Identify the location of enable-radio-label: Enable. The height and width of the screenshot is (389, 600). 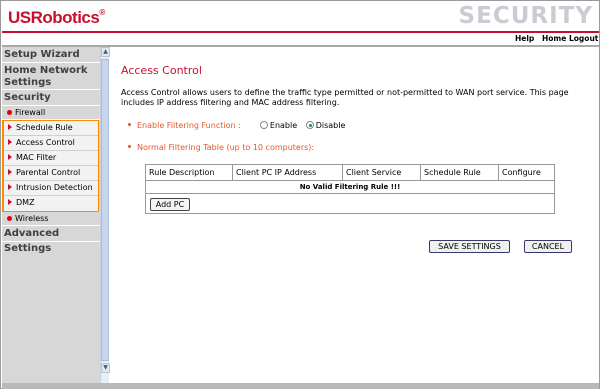
(283, 125).